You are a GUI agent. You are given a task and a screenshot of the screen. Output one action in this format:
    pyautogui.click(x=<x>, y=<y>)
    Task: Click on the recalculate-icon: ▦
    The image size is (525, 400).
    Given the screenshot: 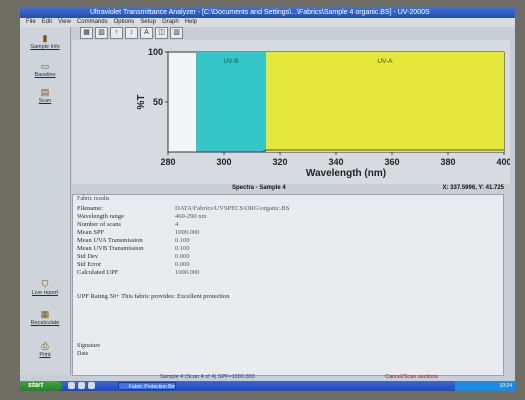 What is the action you would take?
    pyautogui.click(x=45, y=314)
    